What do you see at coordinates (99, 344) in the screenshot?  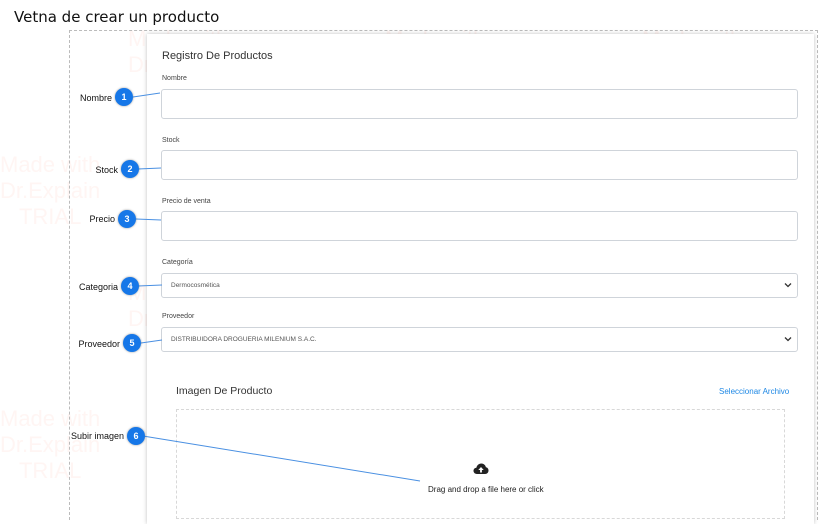 I see `callout-label-proveedor: Proveedor` at bounding box center [99, 344].